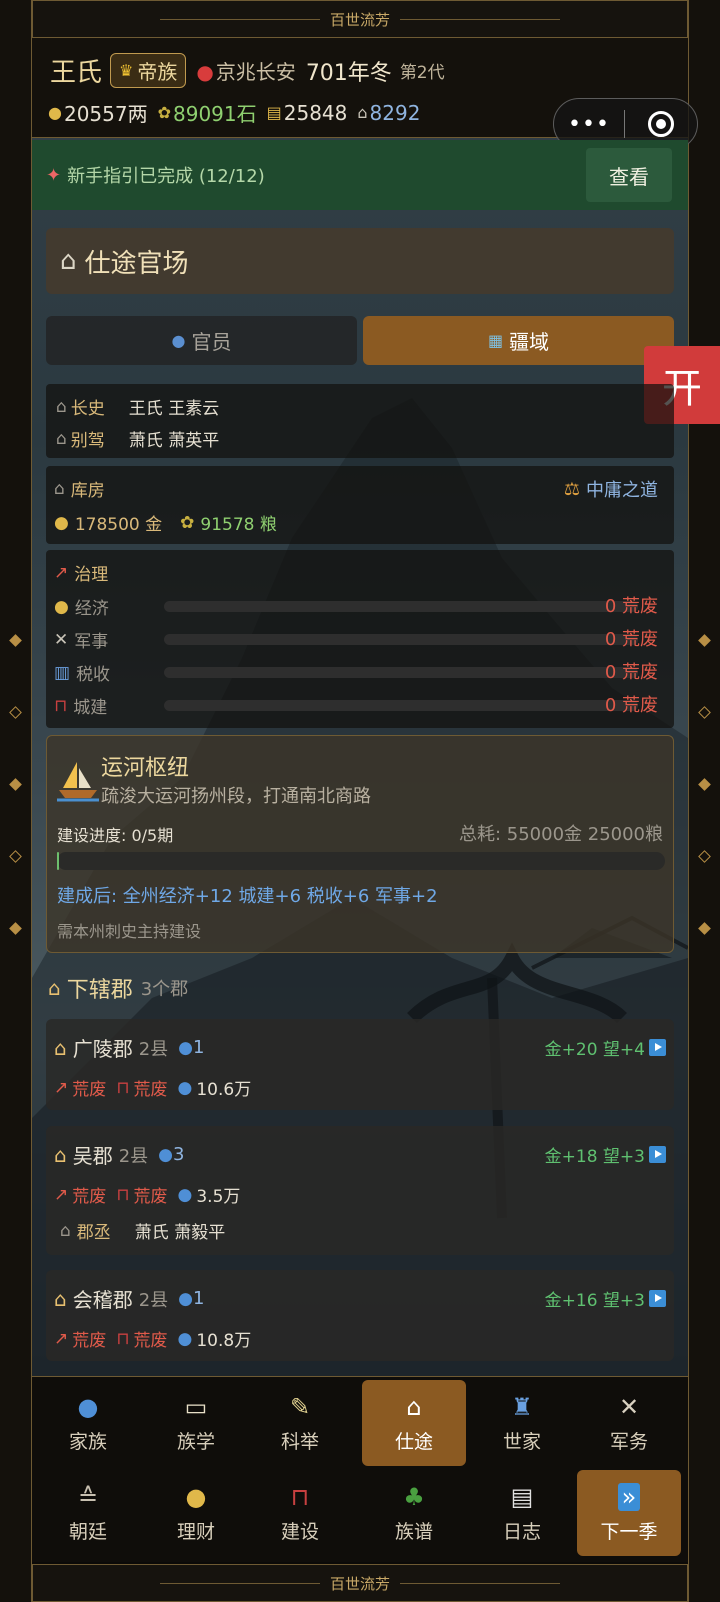 The width and height of the screenshot is (720, 1602). I want to click on tax-value: 0 荒废, so click(631, 672).